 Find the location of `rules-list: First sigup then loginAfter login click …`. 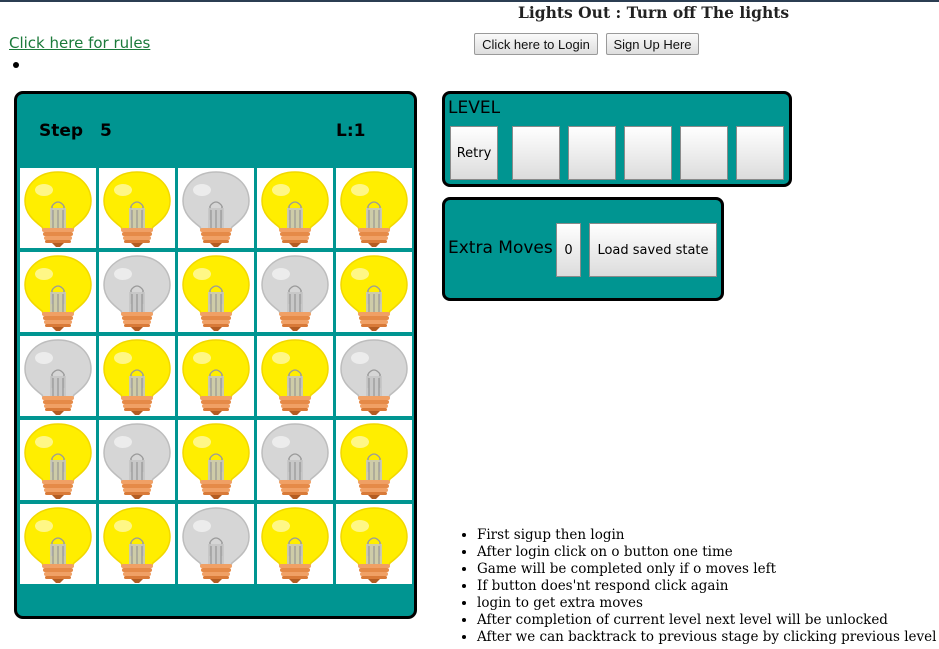

rules-list: First sigup then loginAfter login click … is located at coordinates (696, 586).